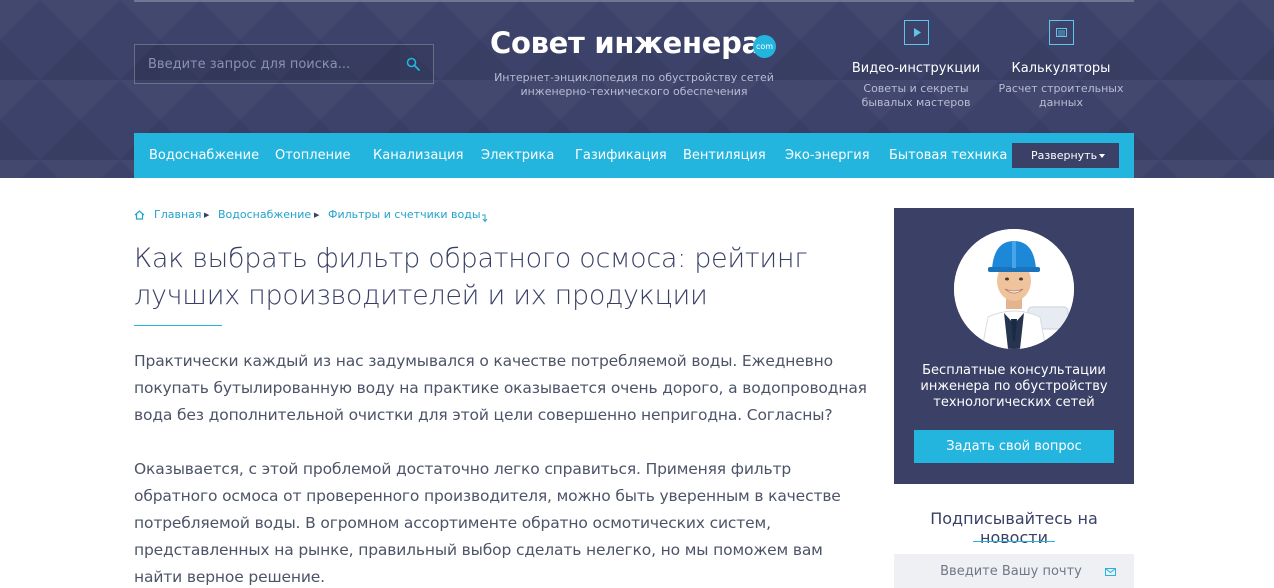 The width and height of the screenshot is (1274, 588). I want to click on nav-expand-button: Развернуть, so click(1065, 155).